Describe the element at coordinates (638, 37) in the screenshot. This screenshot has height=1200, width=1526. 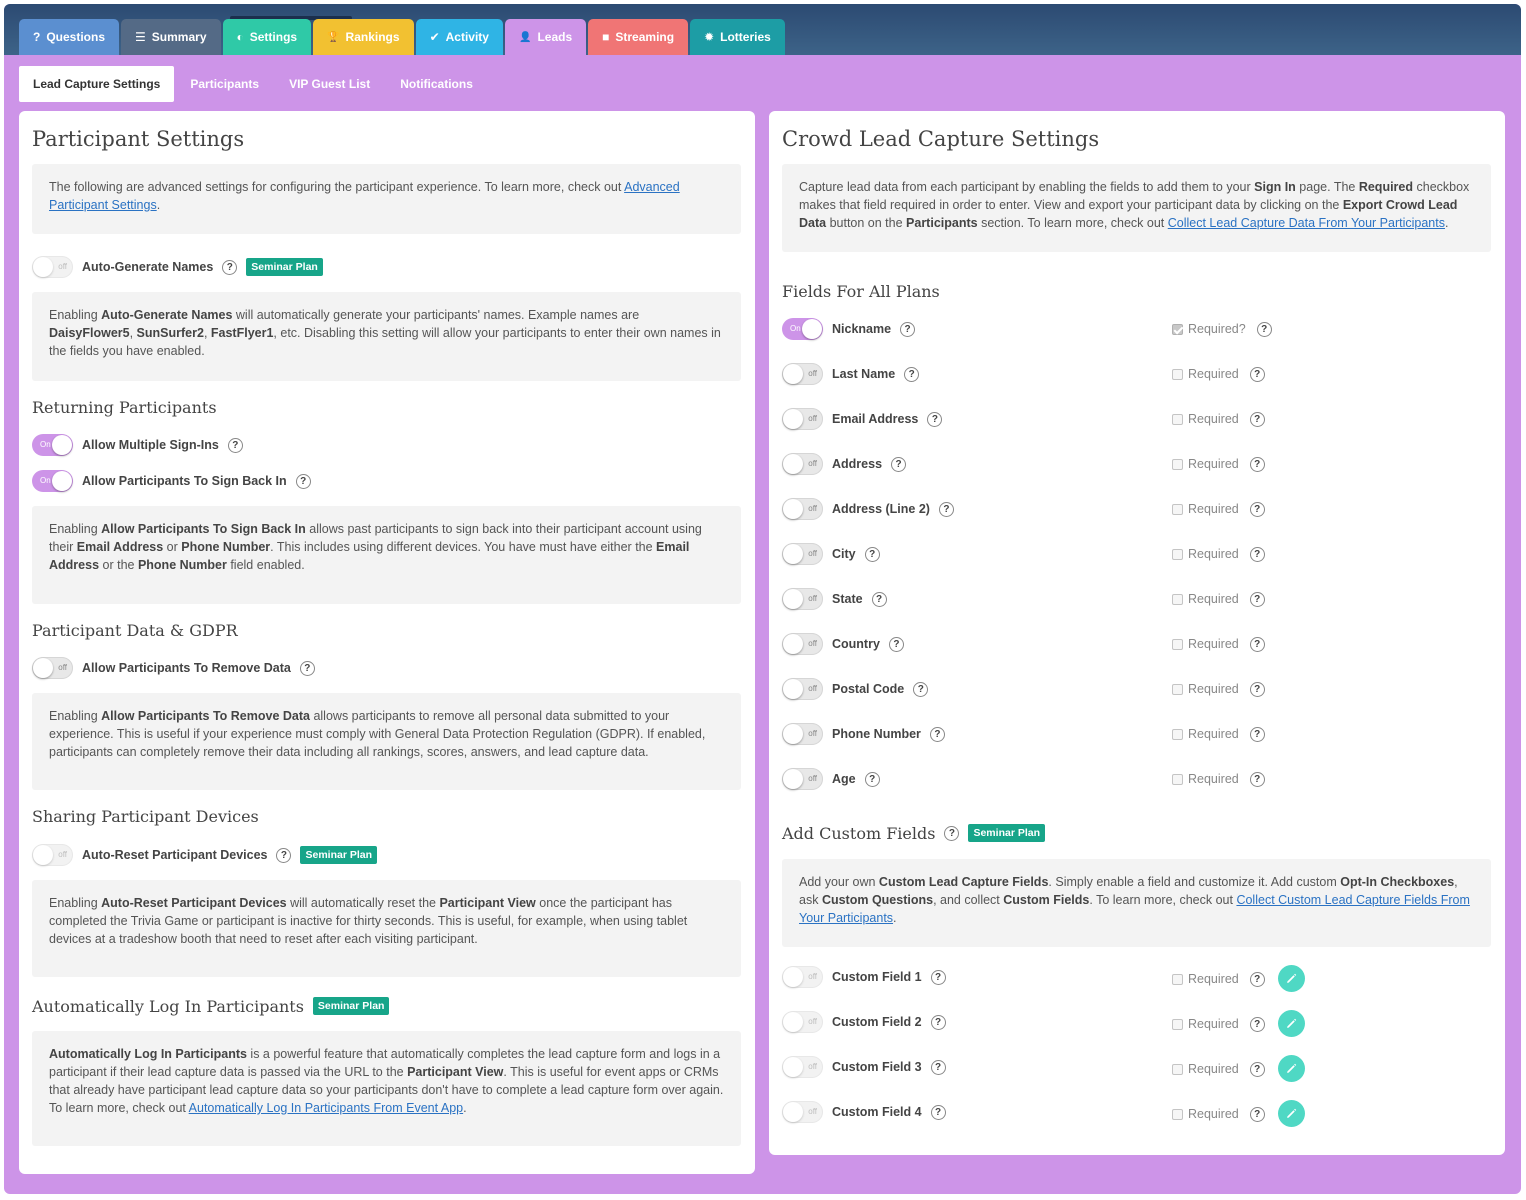
I see `tab-streaming: ■ Streaming` at that location.